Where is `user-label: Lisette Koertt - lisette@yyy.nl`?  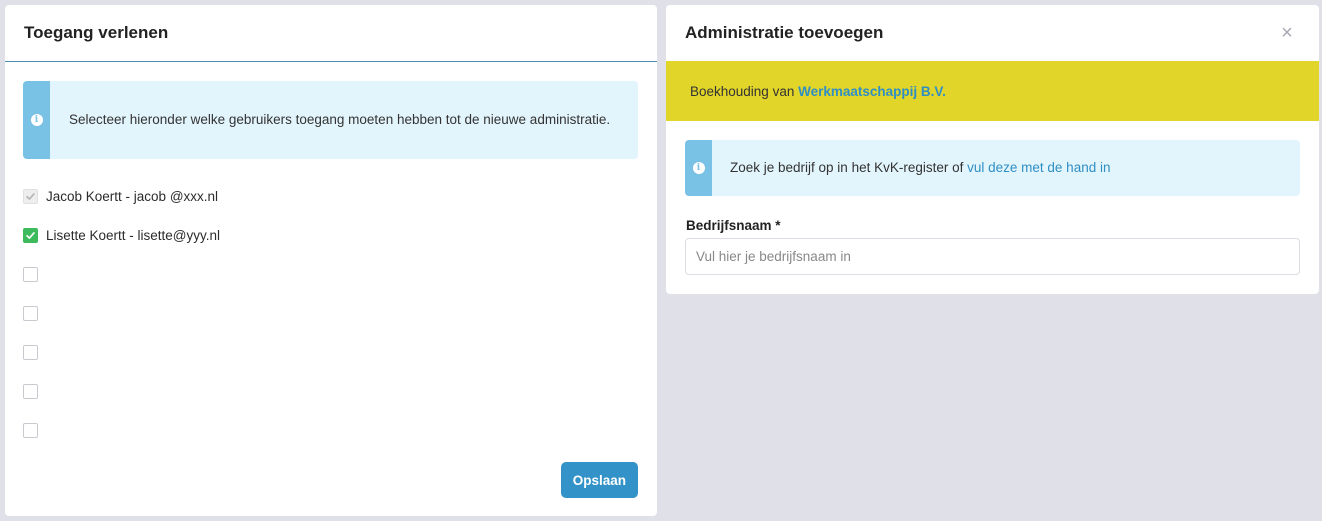
user-label: Lisette Koertt - lisette@yyy.nl is located at coordinates (133, 235).